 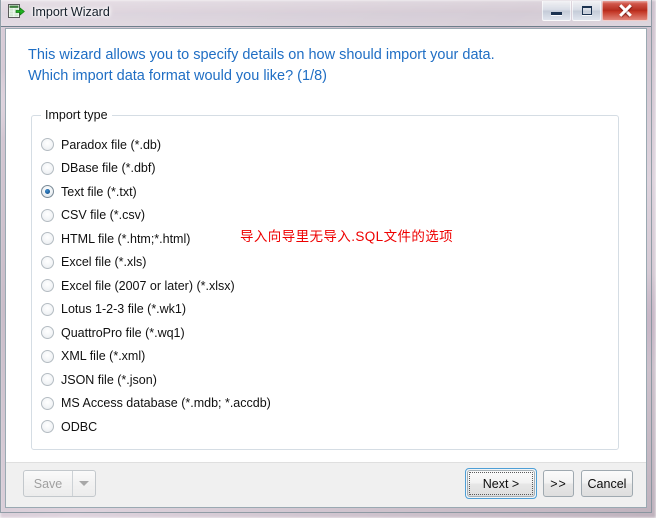 I want to click on radio-label: Excel file (2007 or later) (*.xlsx), so click(x=148, y=285).